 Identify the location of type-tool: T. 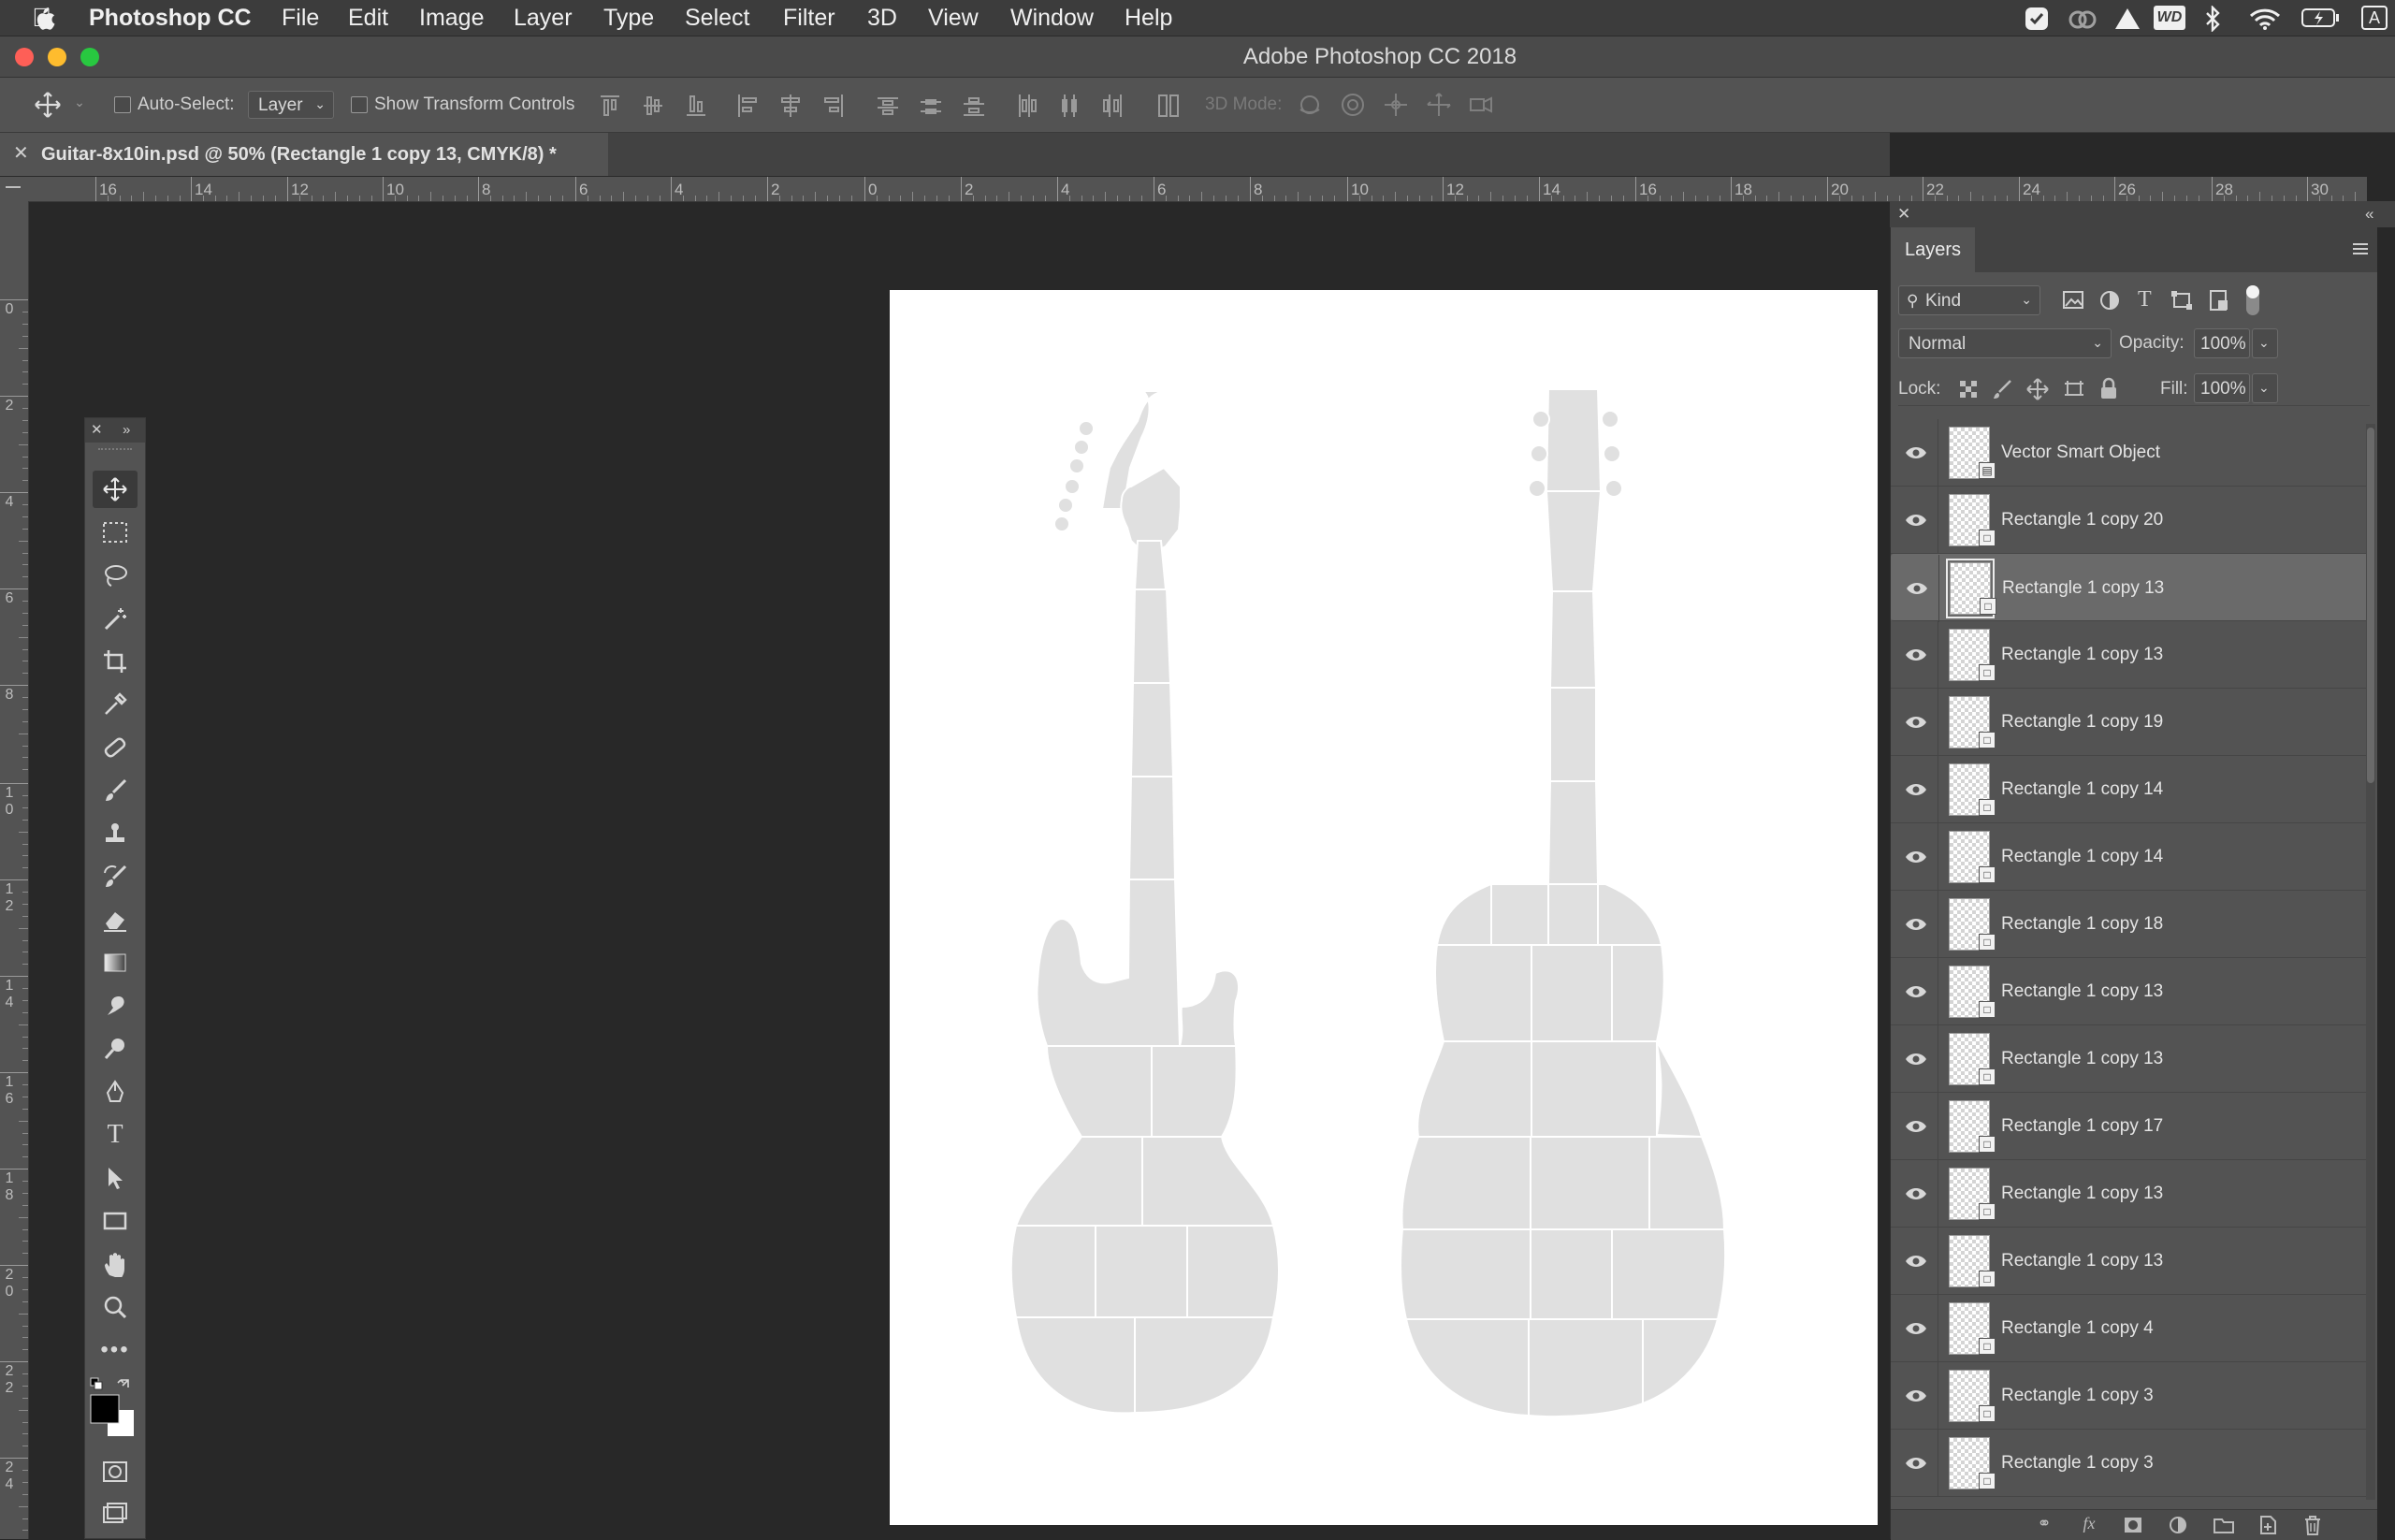
(115, 1135).